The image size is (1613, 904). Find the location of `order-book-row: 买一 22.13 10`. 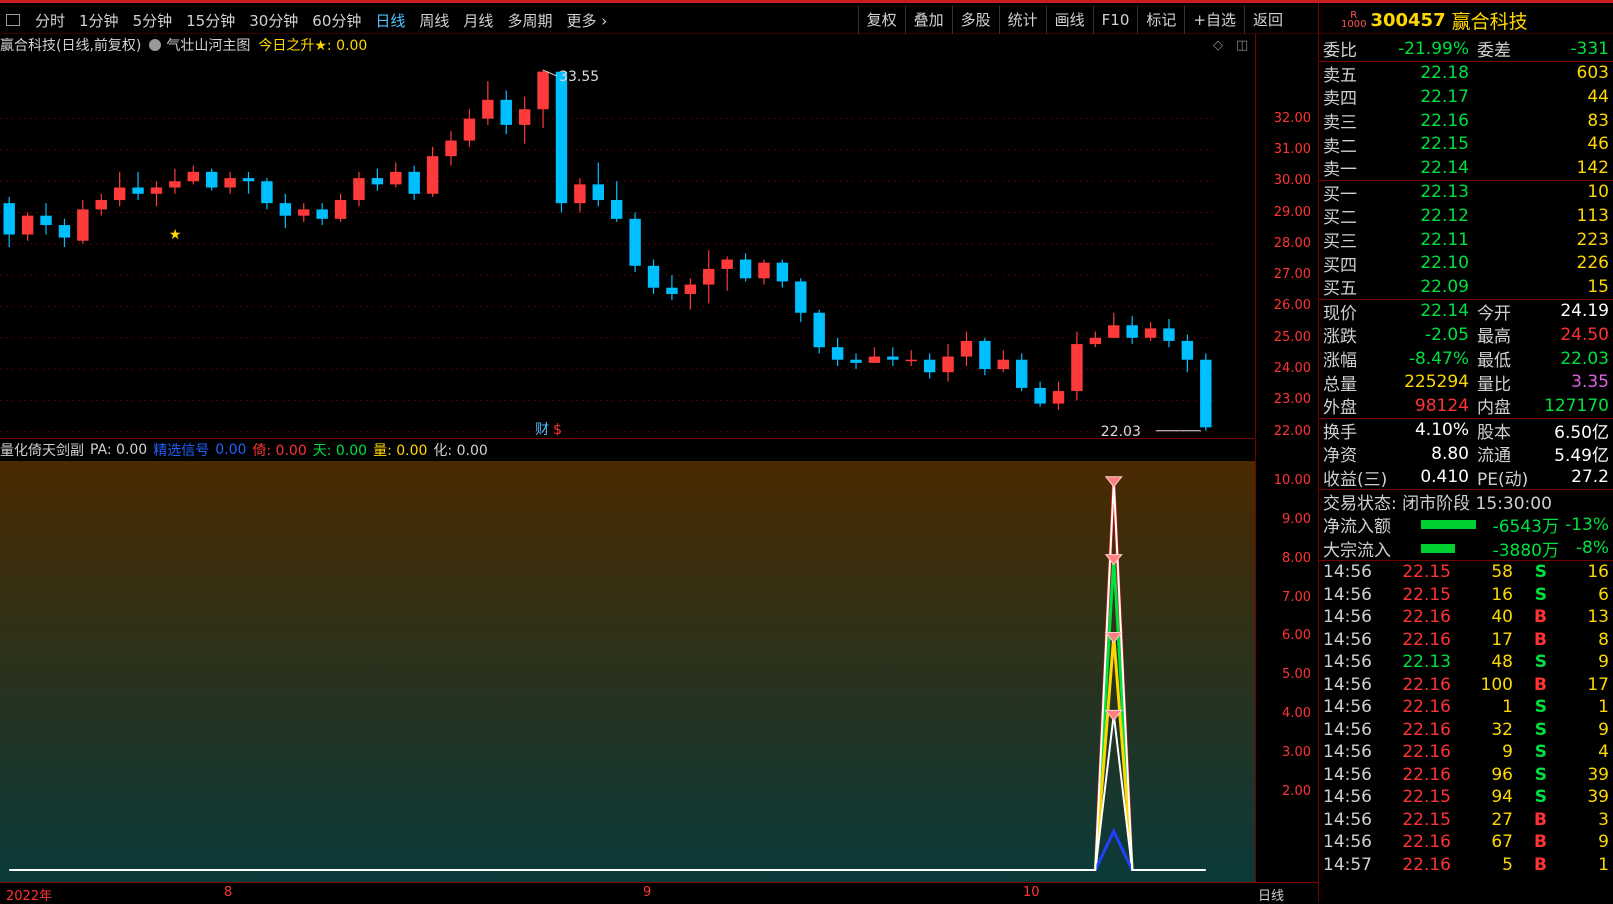

order-book-row: 买一 22.13 10 is located at coordinates (1466, 193).